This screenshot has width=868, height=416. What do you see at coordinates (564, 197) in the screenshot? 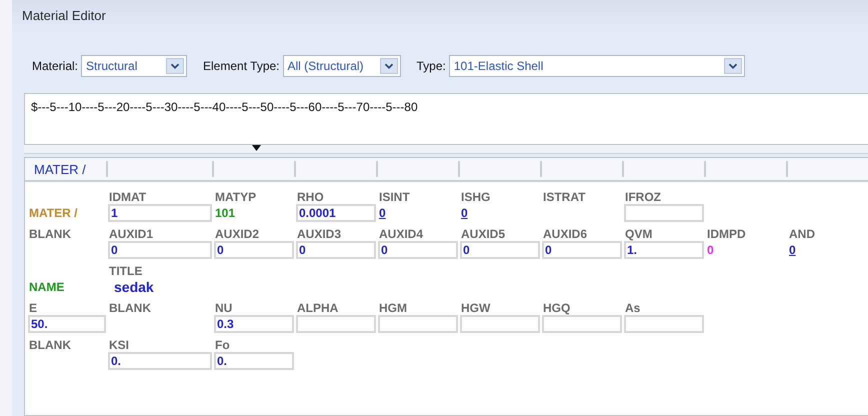
I see `field-label: ISTRAT` at bounding box center [564, 197].